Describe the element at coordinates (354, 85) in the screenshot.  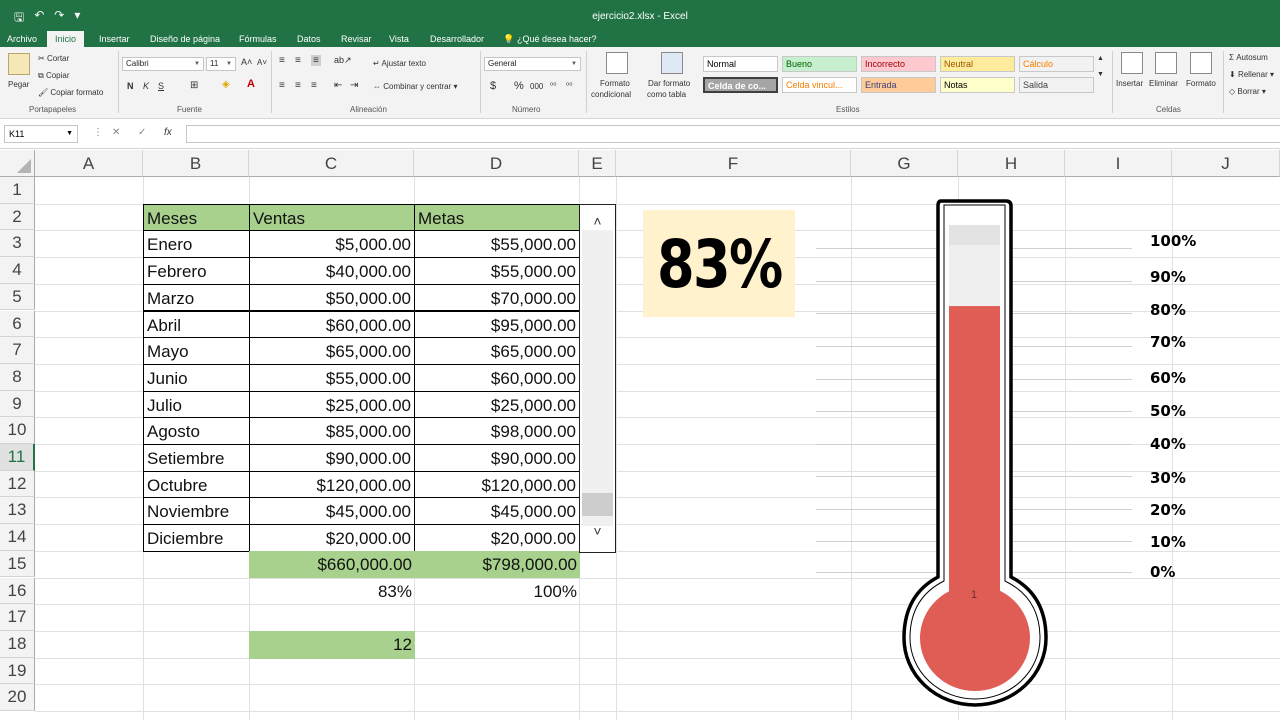
I see `indent-increase-icon: ⇥` at that location.